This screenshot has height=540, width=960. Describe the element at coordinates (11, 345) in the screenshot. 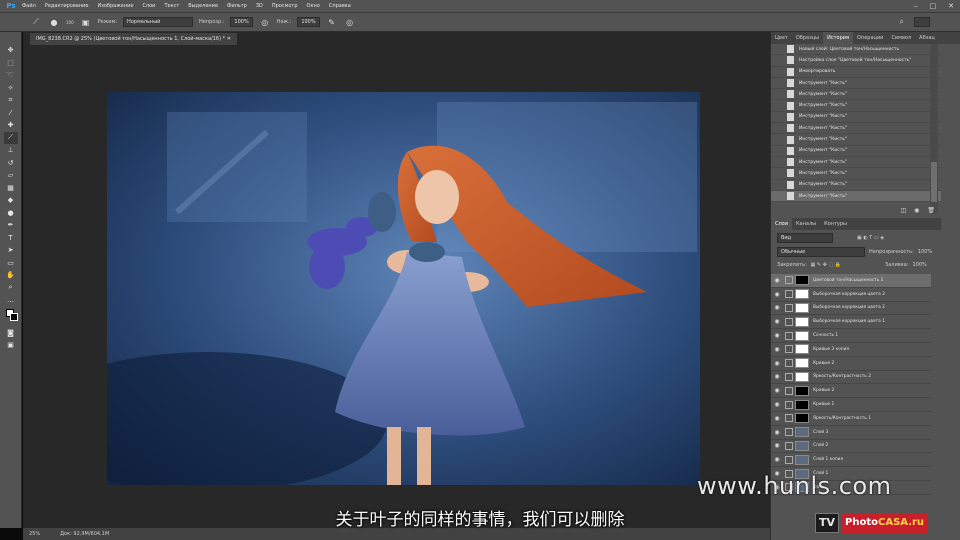

I see `screen-mode-icon: ▣` at that location.